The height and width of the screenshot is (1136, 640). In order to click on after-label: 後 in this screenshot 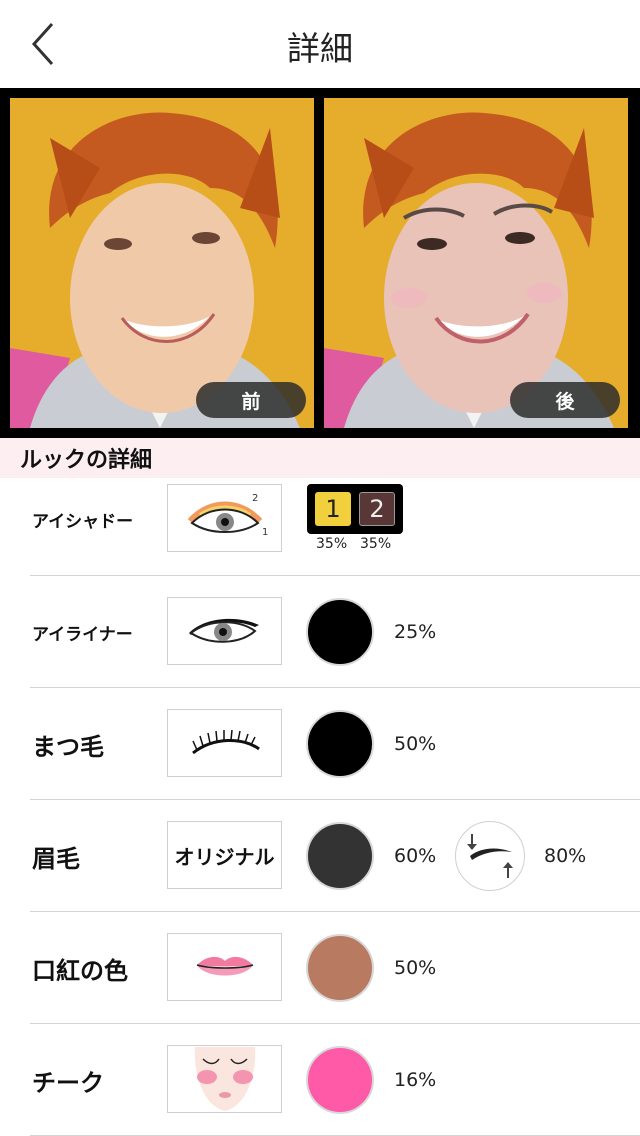, I will do `click(565, 400)`.